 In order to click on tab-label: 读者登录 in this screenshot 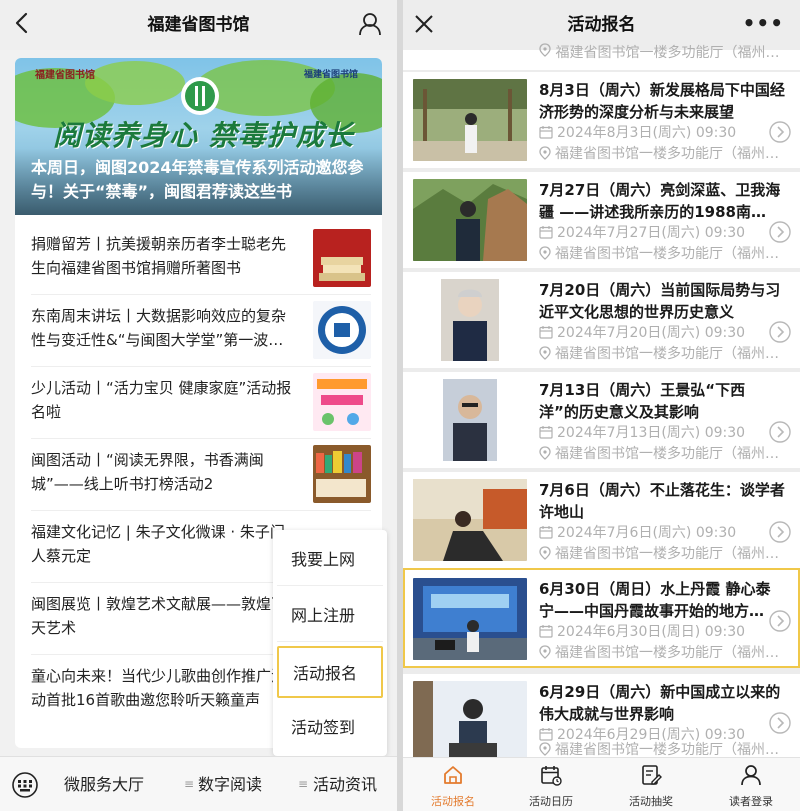, I will do `click(751, 801)`.